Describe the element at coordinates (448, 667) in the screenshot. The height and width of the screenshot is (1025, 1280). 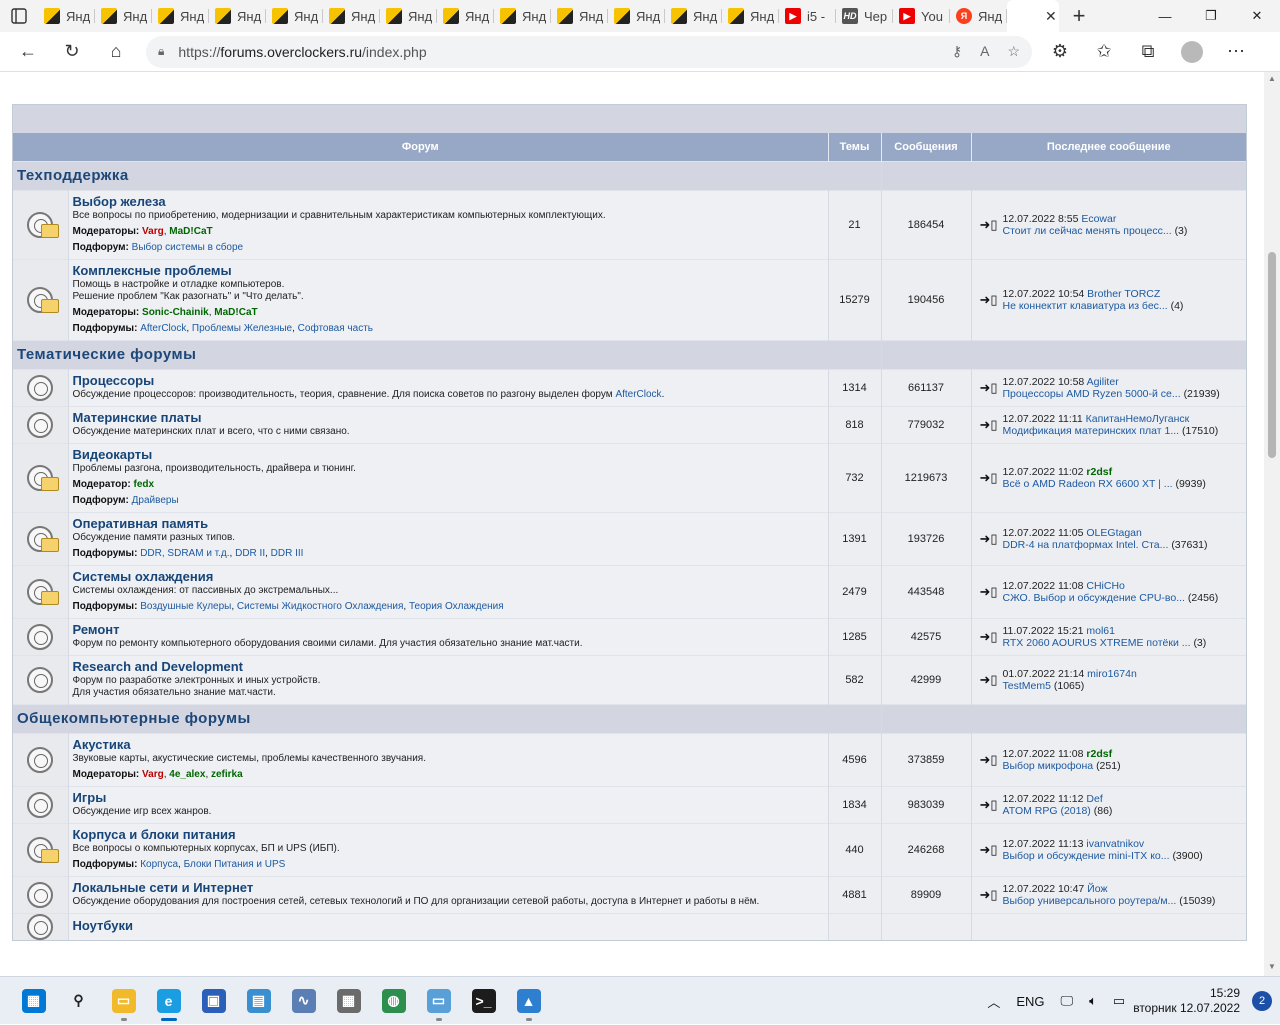
I see `forum-title-link: Research and Development` at that location.